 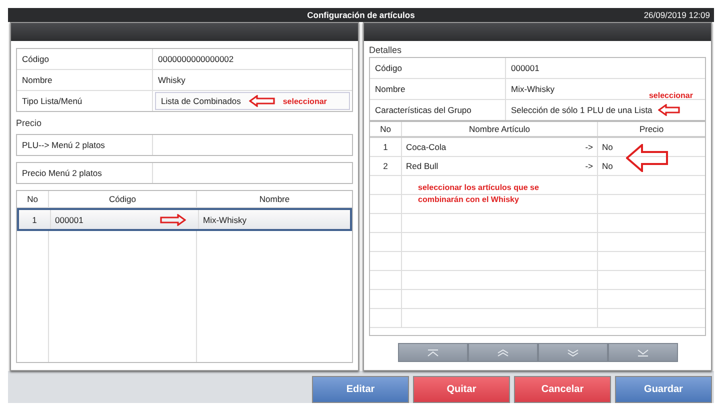 What do you see at coordinates (171, 80) in the screenshot?
I see `field-value: Whisky` at bounding box center [171, 80].